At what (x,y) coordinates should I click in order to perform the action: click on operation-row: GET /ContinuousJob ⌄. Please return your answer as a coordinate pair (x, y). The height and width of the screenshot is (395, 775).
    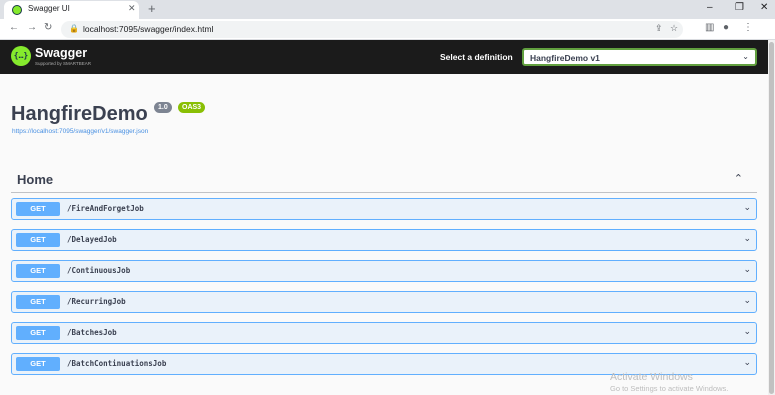
    Looking at the image, I should click on (384, 271).